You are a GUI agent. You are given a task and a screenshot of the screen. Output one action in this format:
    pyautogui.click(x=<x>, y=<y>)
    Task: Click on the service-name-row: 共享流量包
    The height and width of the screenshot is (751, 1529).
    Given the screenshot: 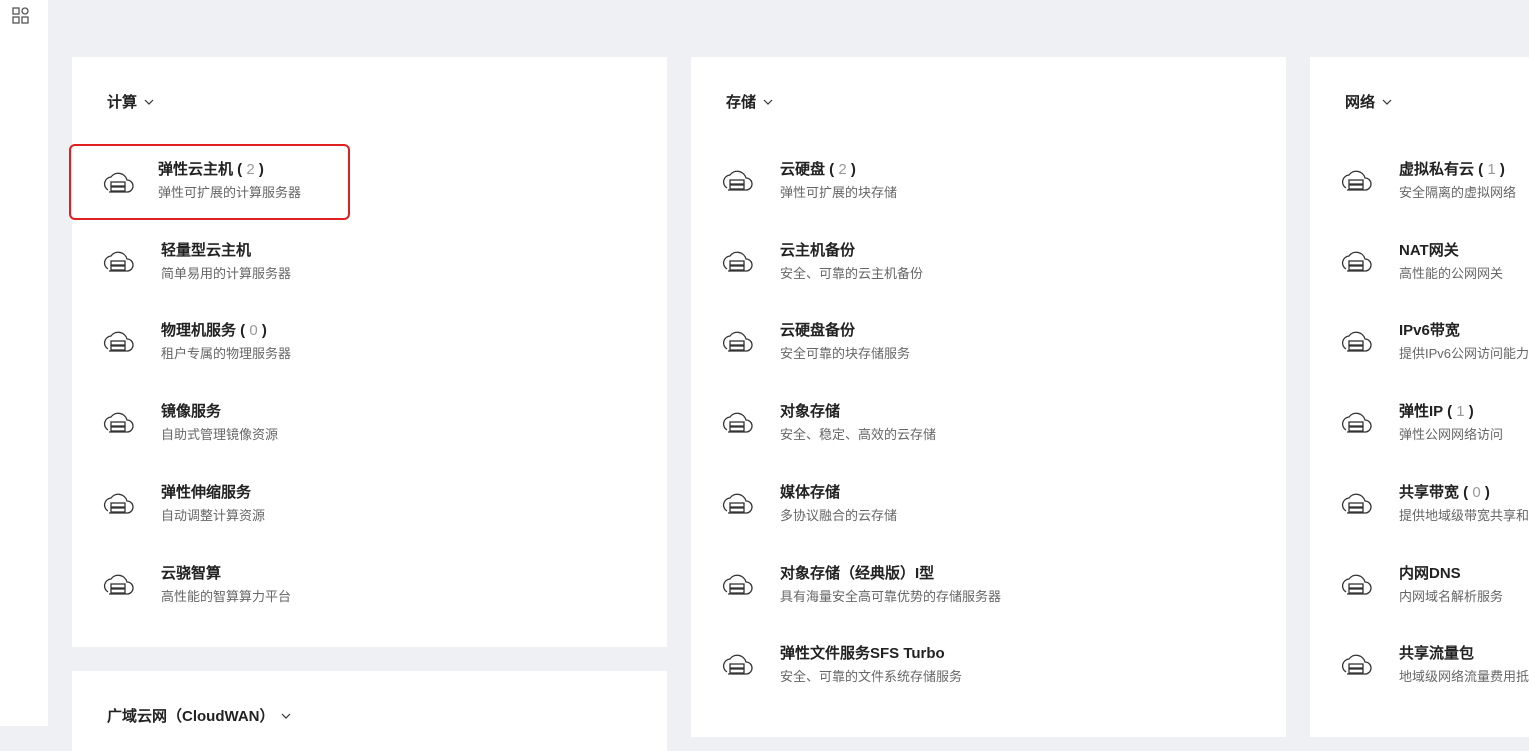 What is the action you would take?
    pyautogui.click(x=1436, y=652)
    